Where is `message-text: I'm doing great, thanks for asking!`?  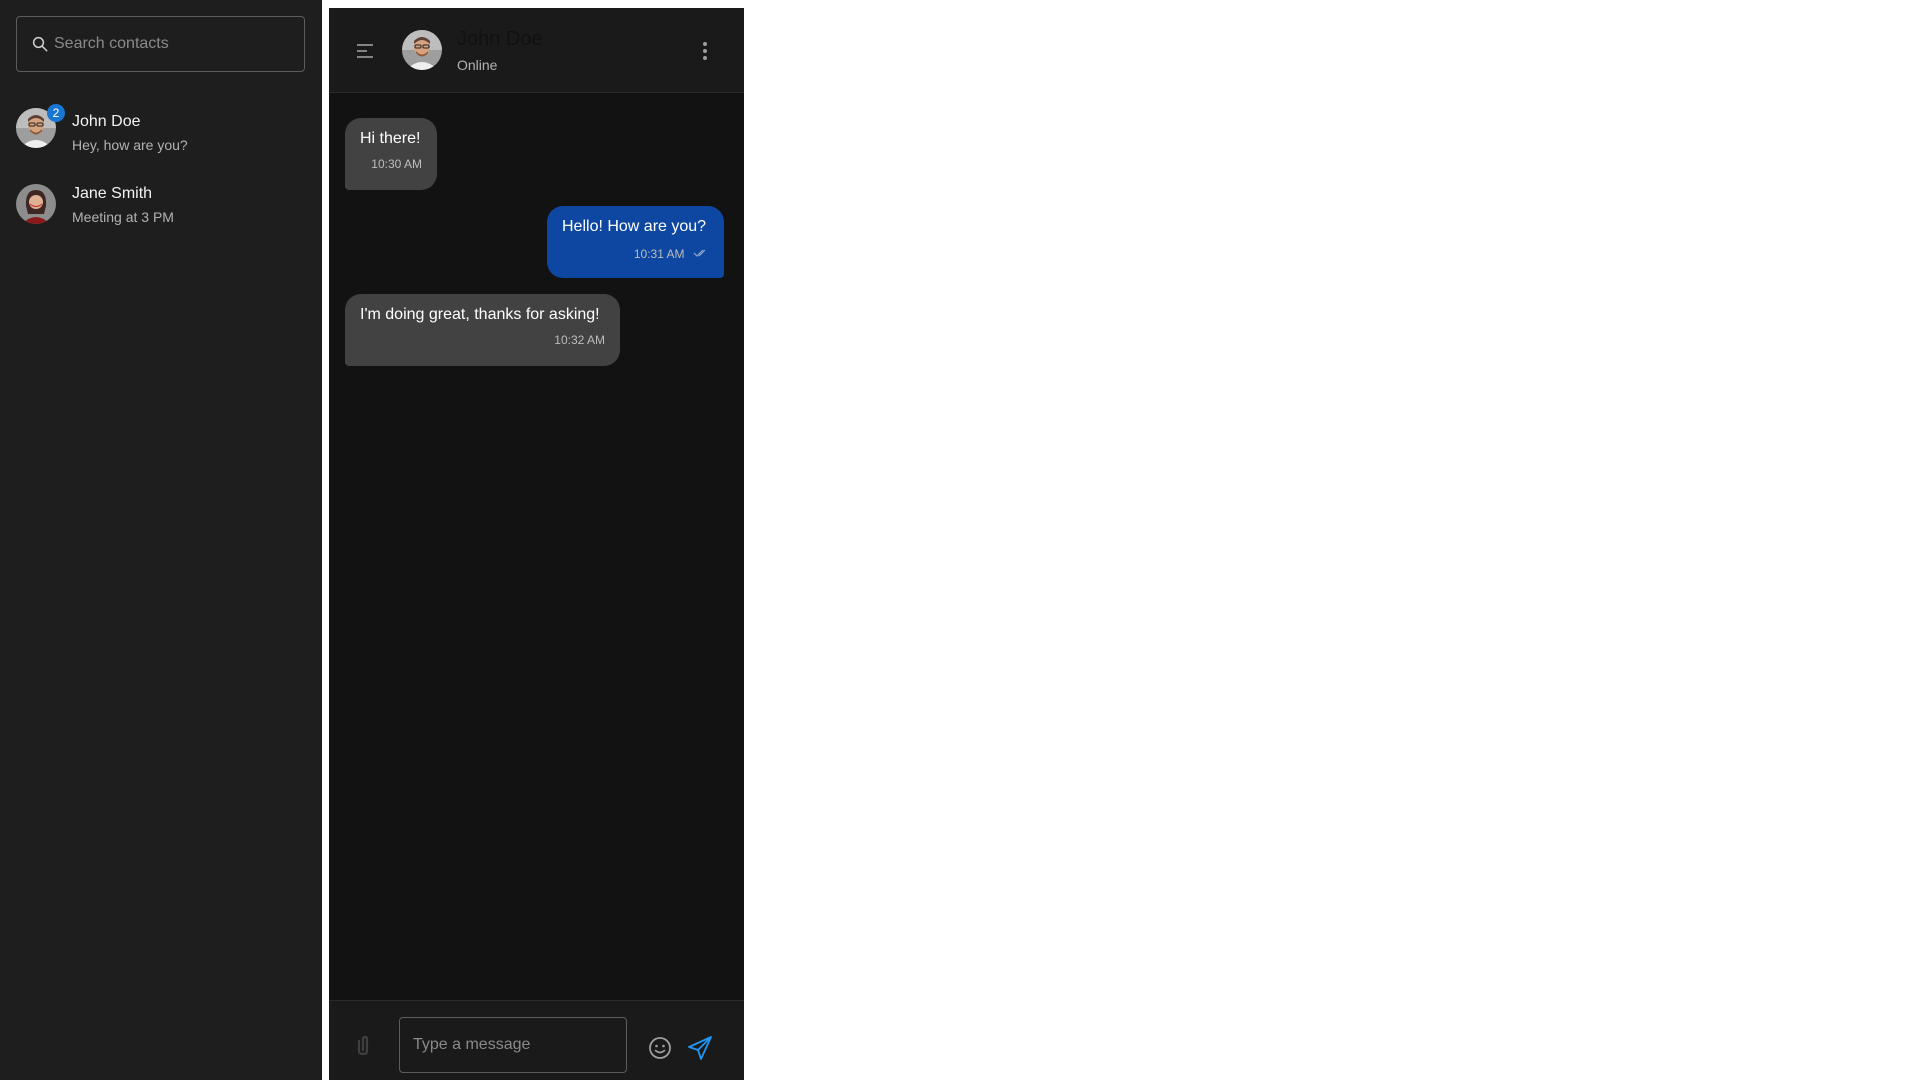
message-text: I'm doing great, thanks for asking! is located at coordinates (480, 314).